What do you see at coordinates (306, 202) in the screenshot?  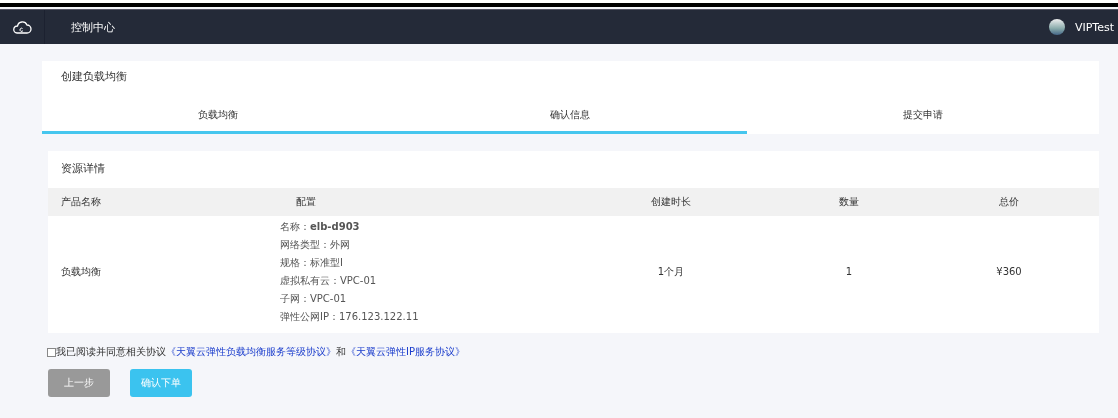 I see `column-header: 配置` at bounding box center [306, 202].